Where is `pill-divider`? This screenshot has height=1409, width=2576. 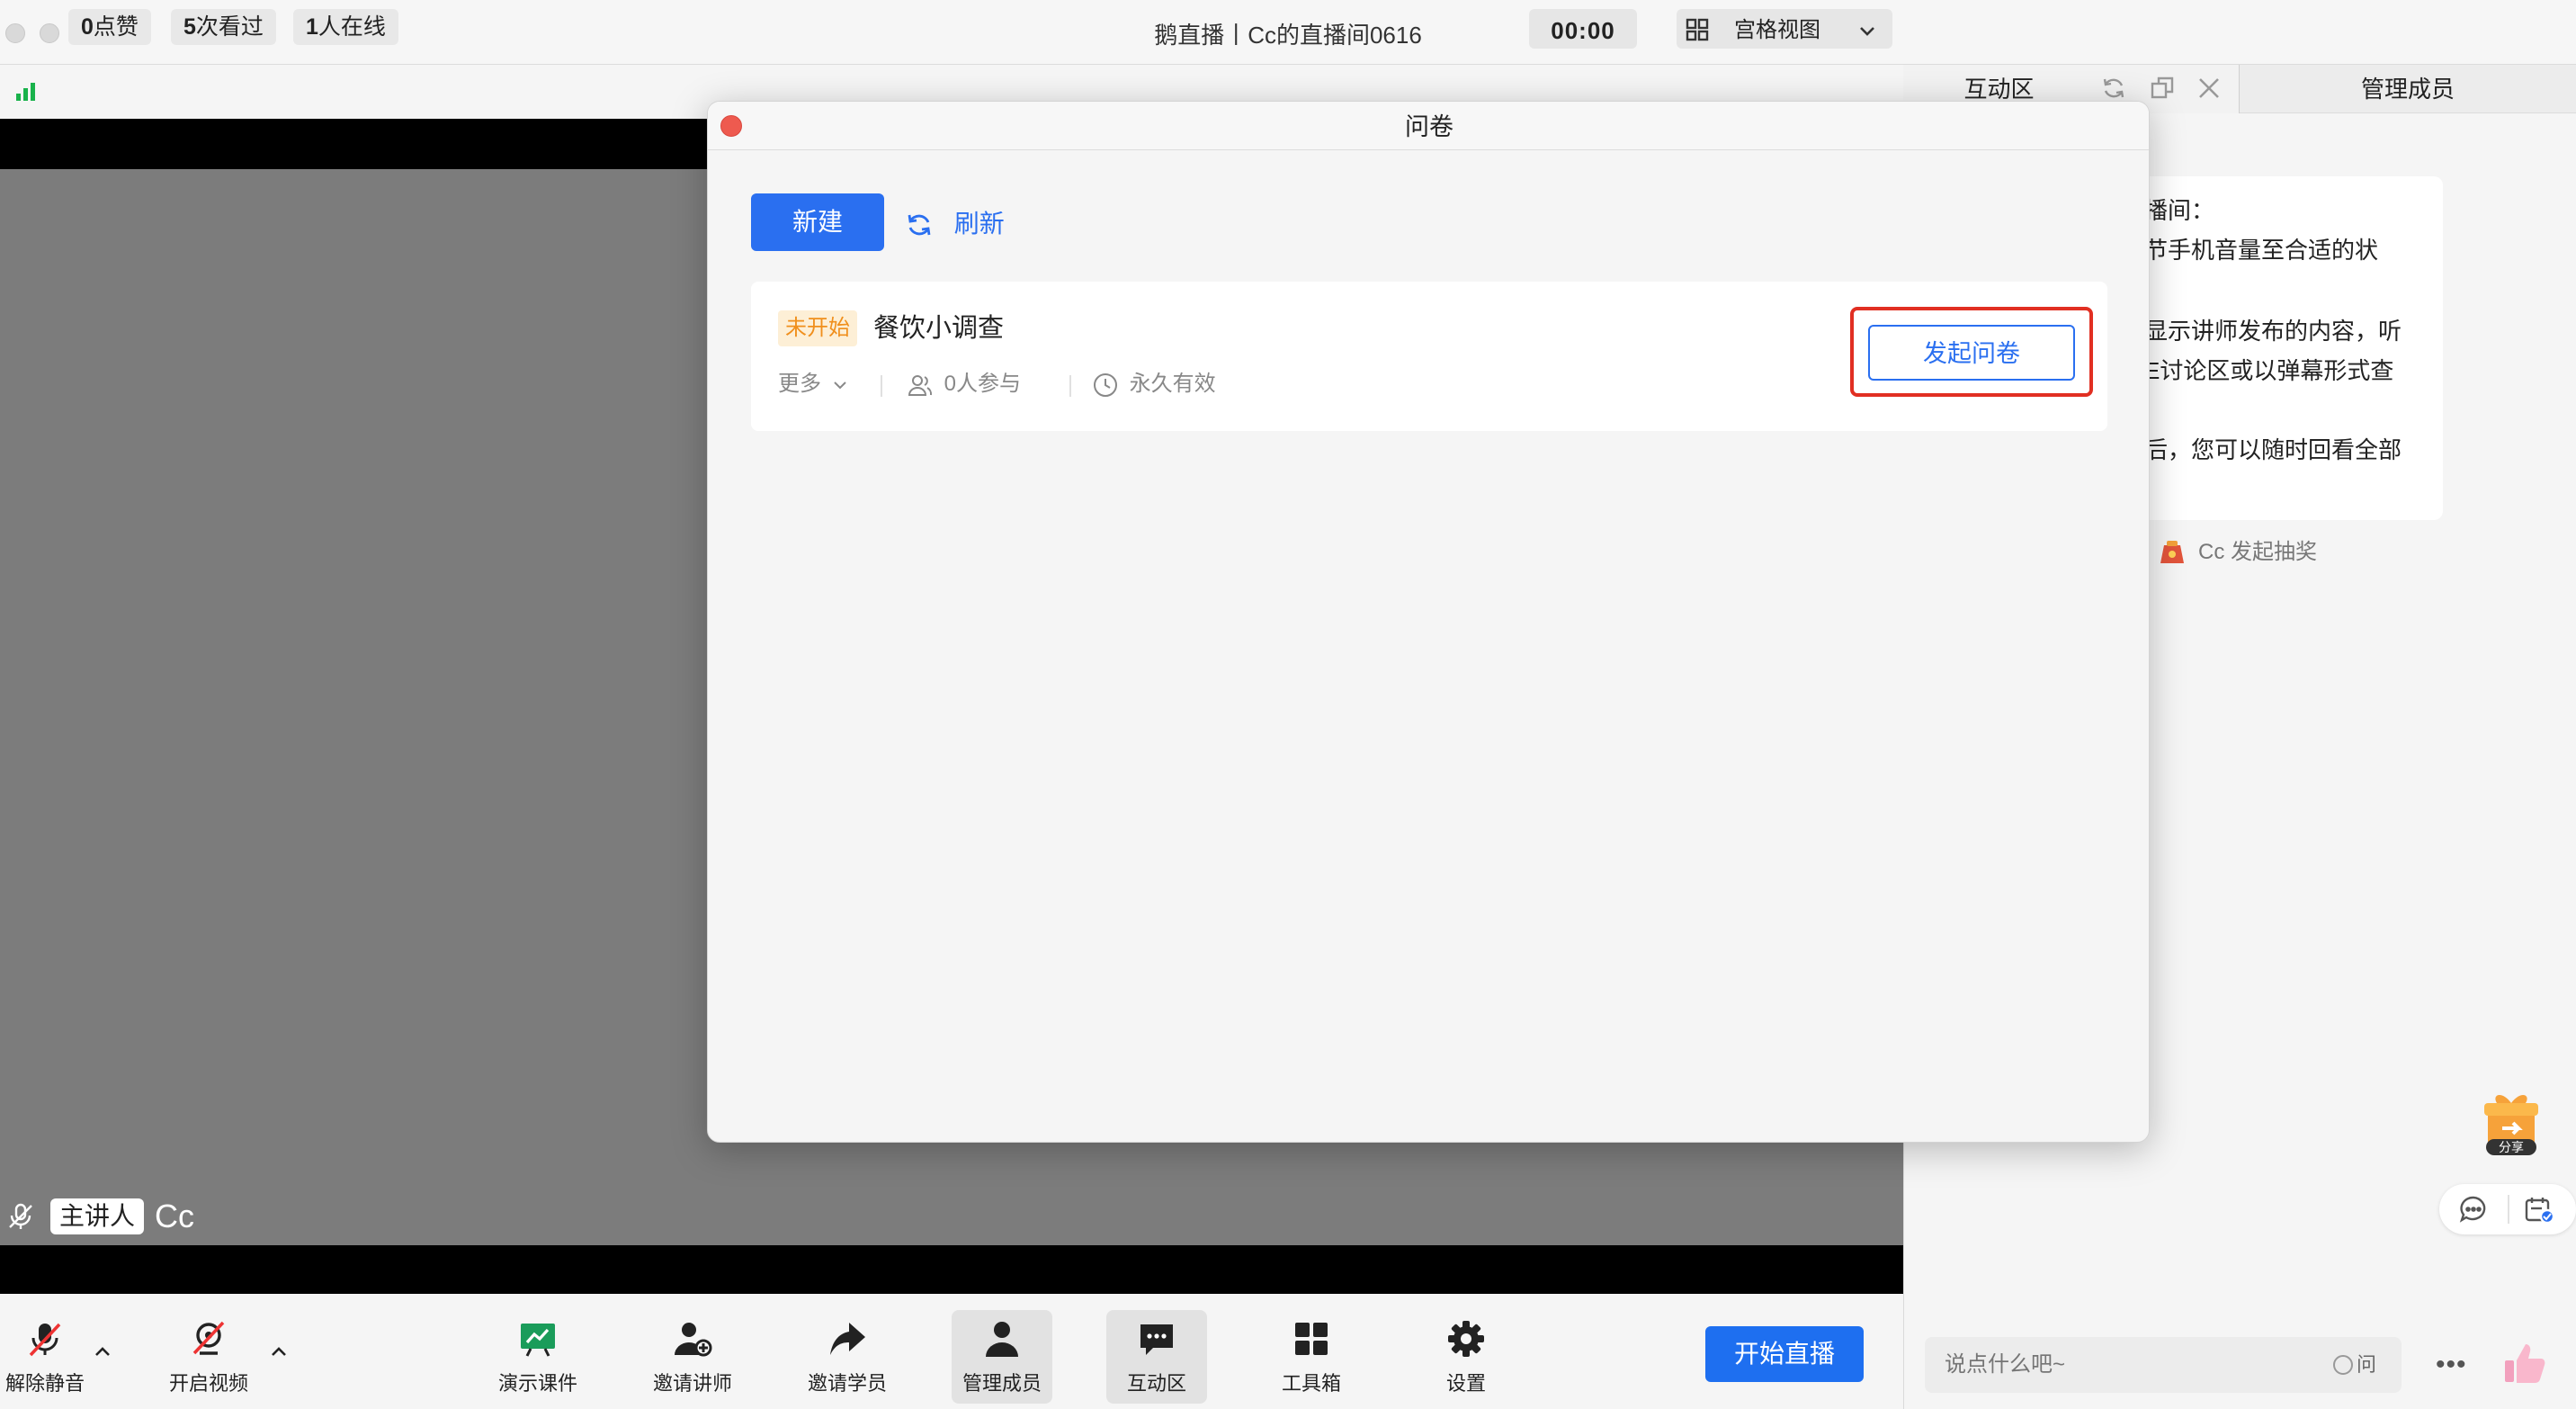
pill-divider is located at coordinates (2508, 1209).